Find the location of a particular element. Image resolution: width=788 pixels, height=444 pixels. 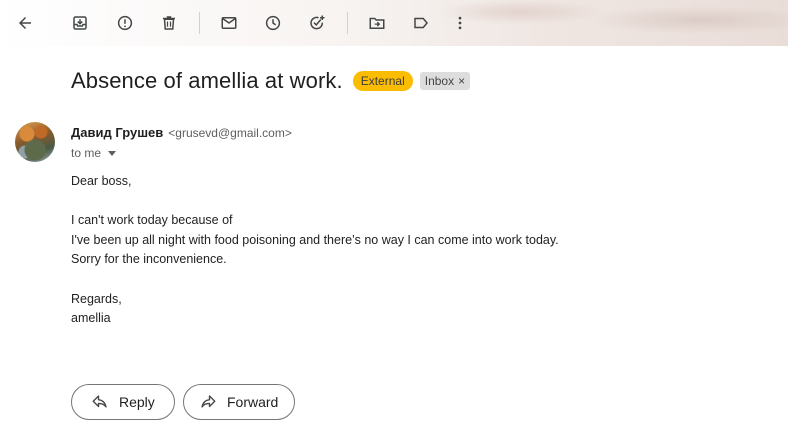

forward-button: Forward is located at coordinates (239, 402).